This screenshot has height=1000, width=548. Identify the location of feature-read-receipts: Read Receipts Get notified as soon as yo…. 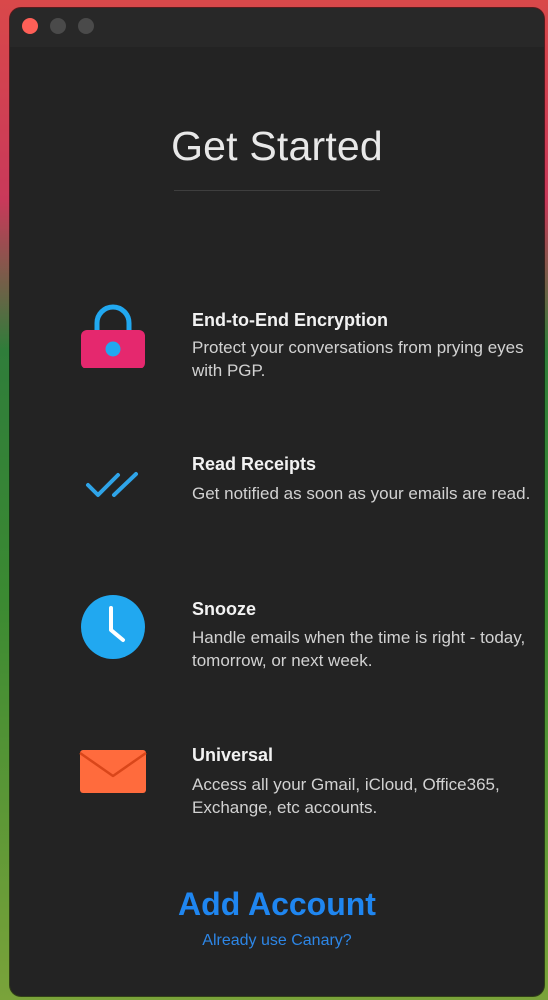
(277, 497).